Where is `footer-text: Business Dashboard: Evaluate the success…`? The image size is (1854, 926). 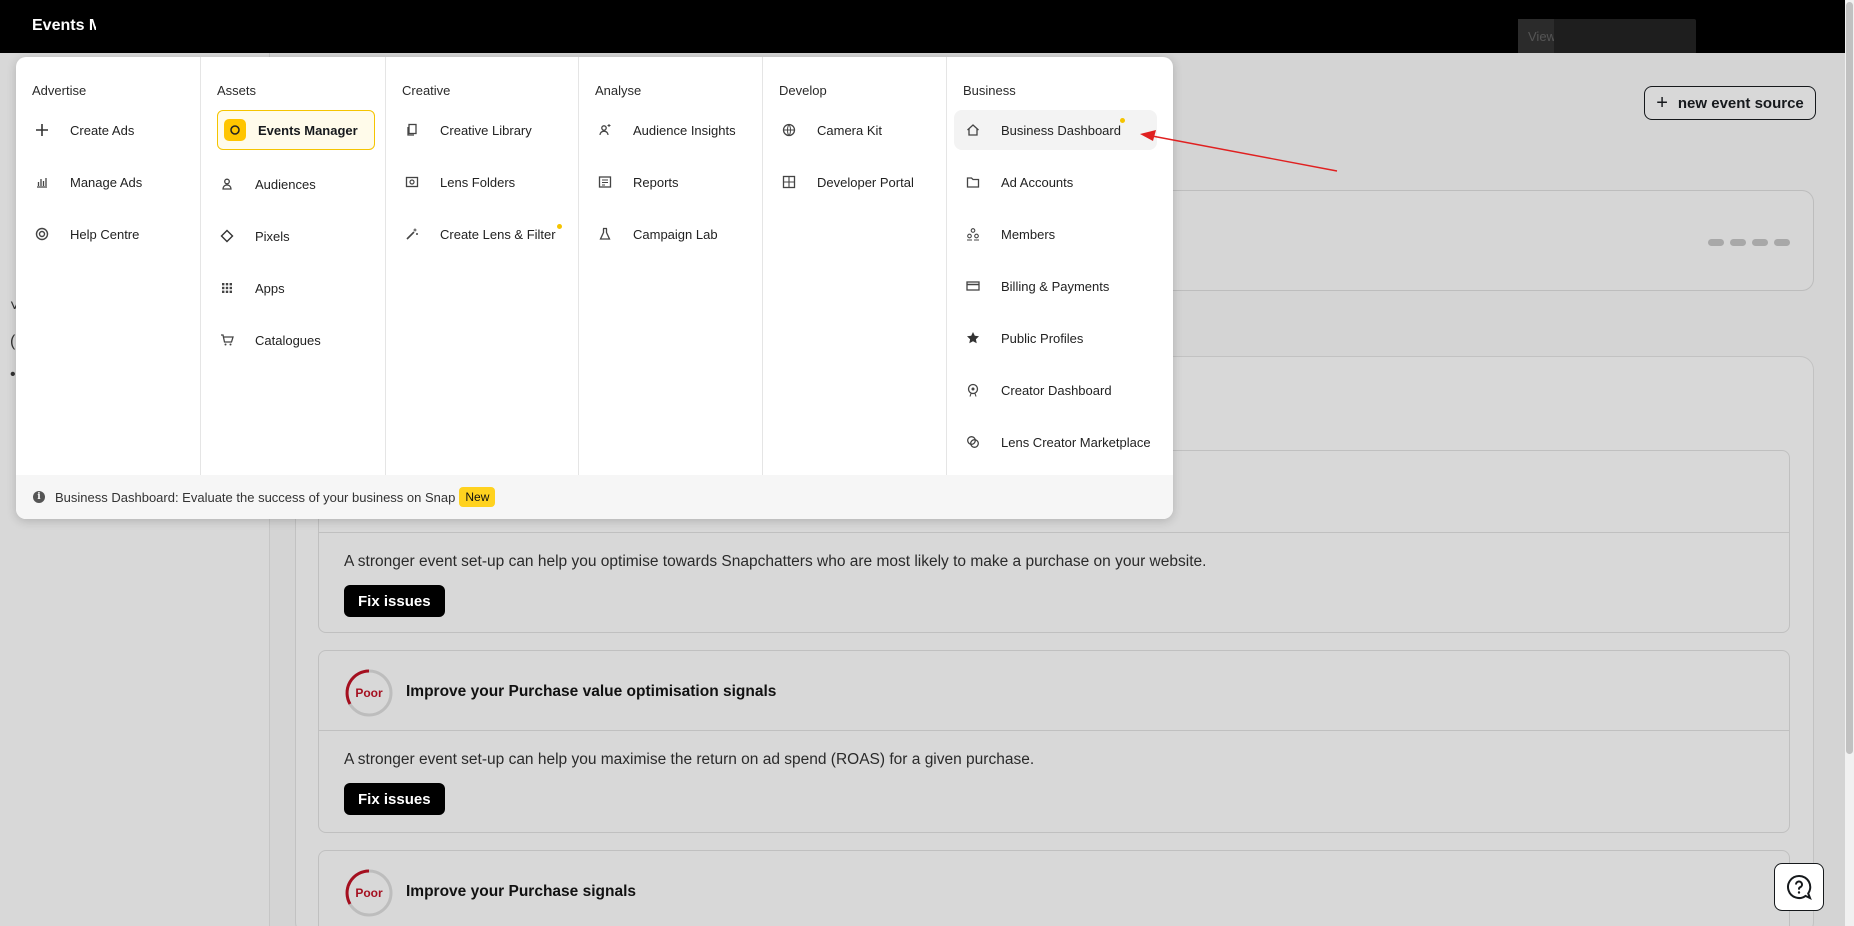 footer-text: Business Dashboard: Evaluate the success… is located at coordinates (255, 497).